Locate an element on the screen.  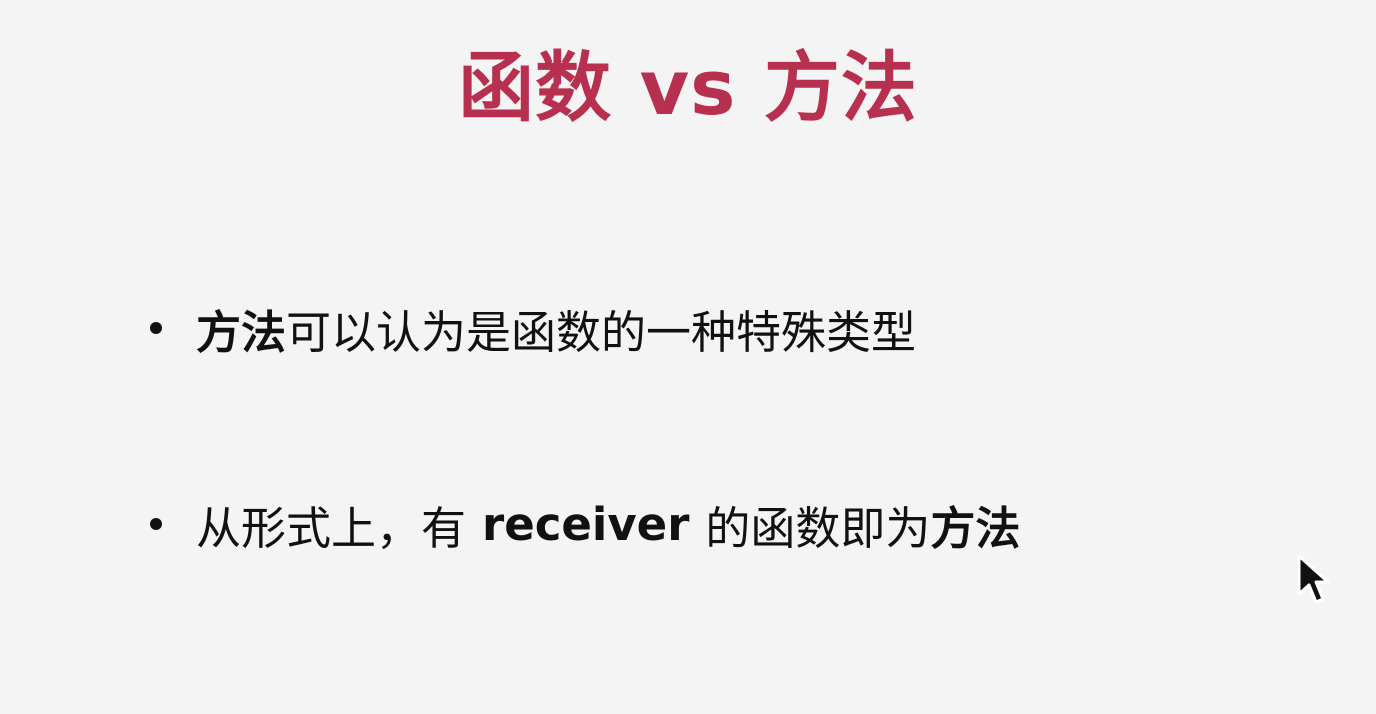
cursor-arrow-icon is located at coordinates (1313, 579).